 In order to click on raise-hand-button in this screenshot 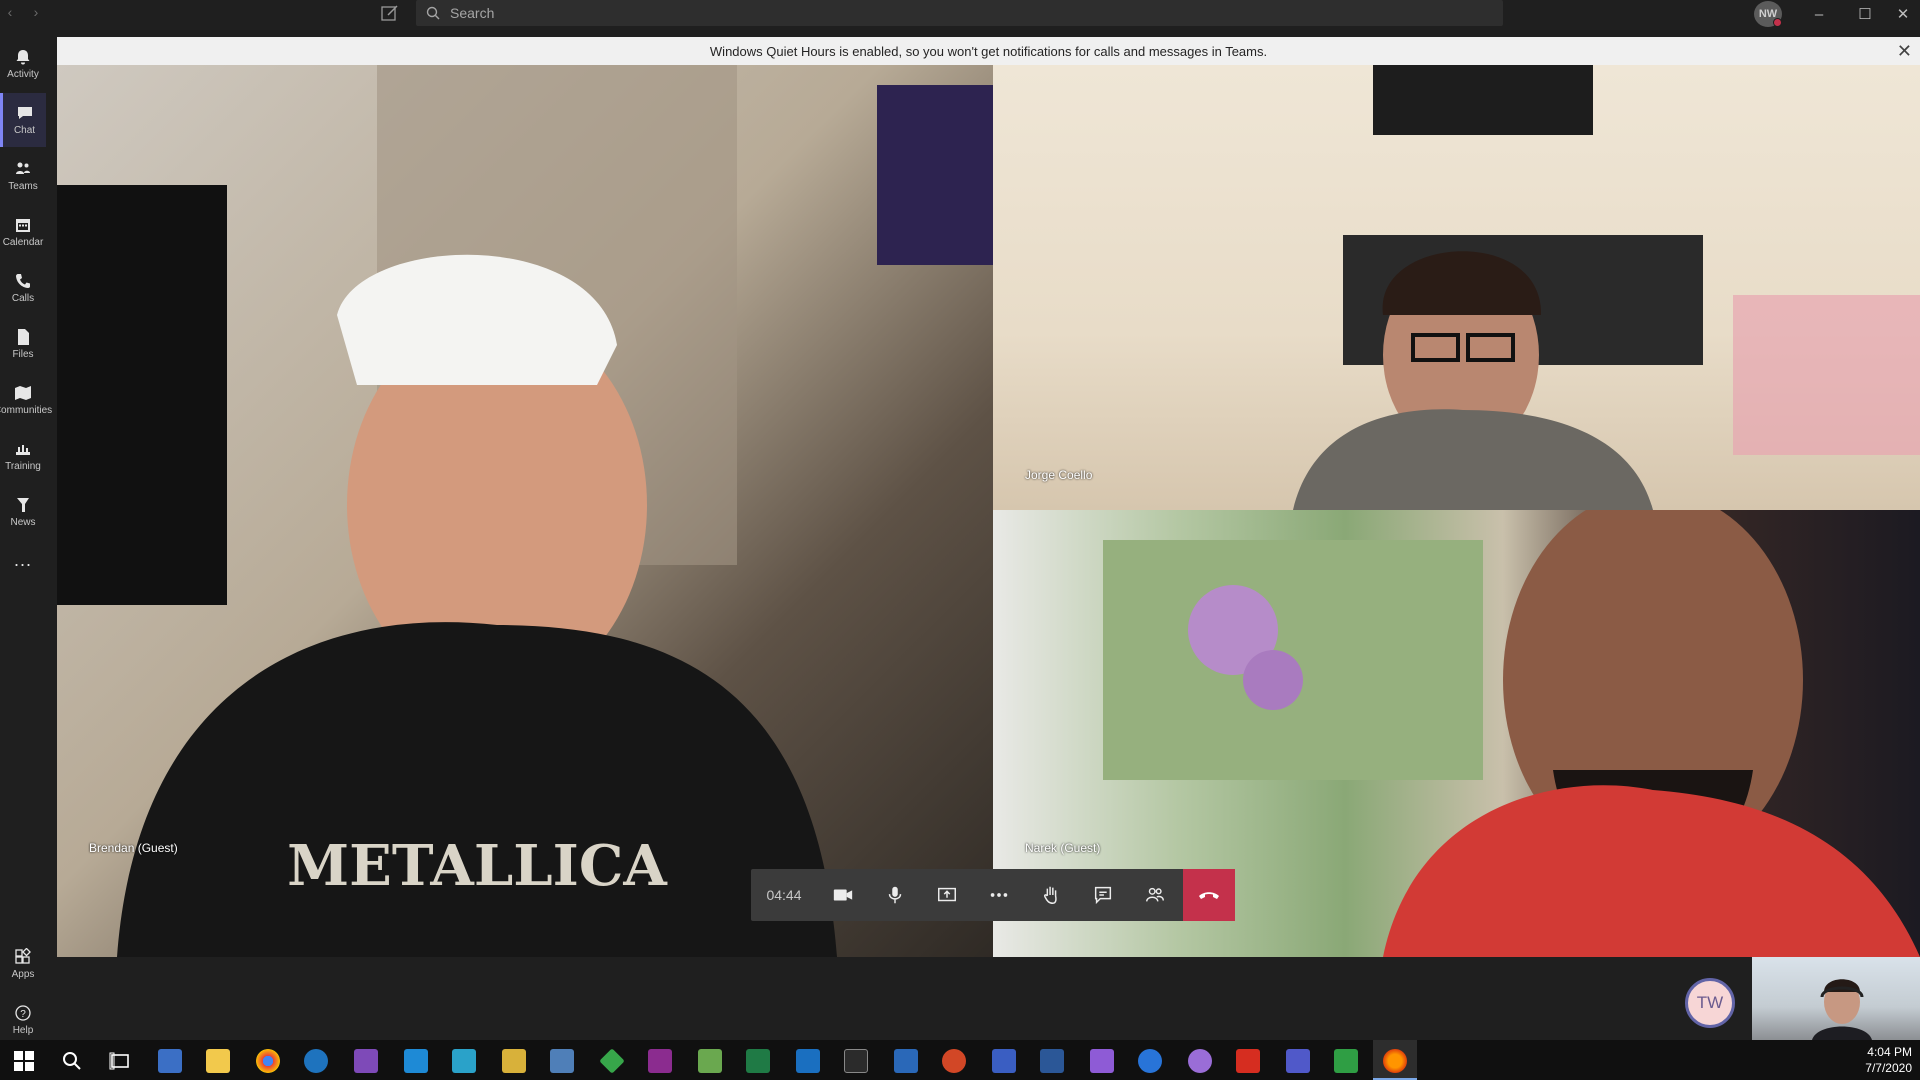, I will do `click(1051, 895)`.